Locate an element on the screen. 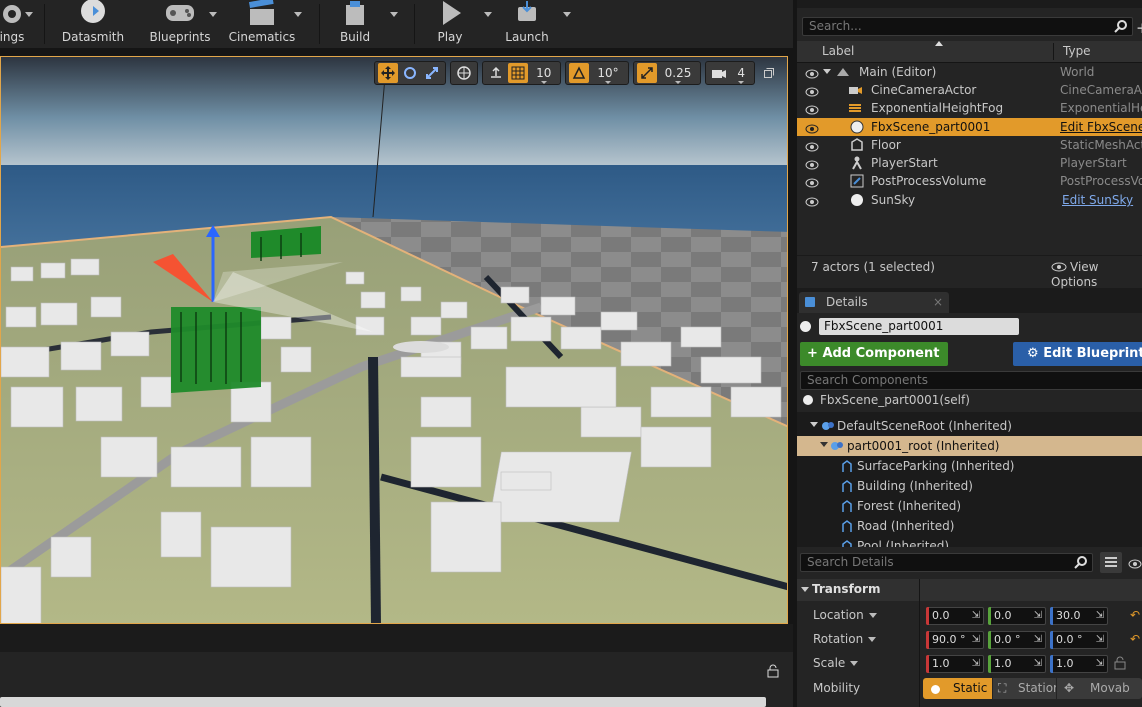  cinematics-dropdown-caret is located at coordinates (298, 14).